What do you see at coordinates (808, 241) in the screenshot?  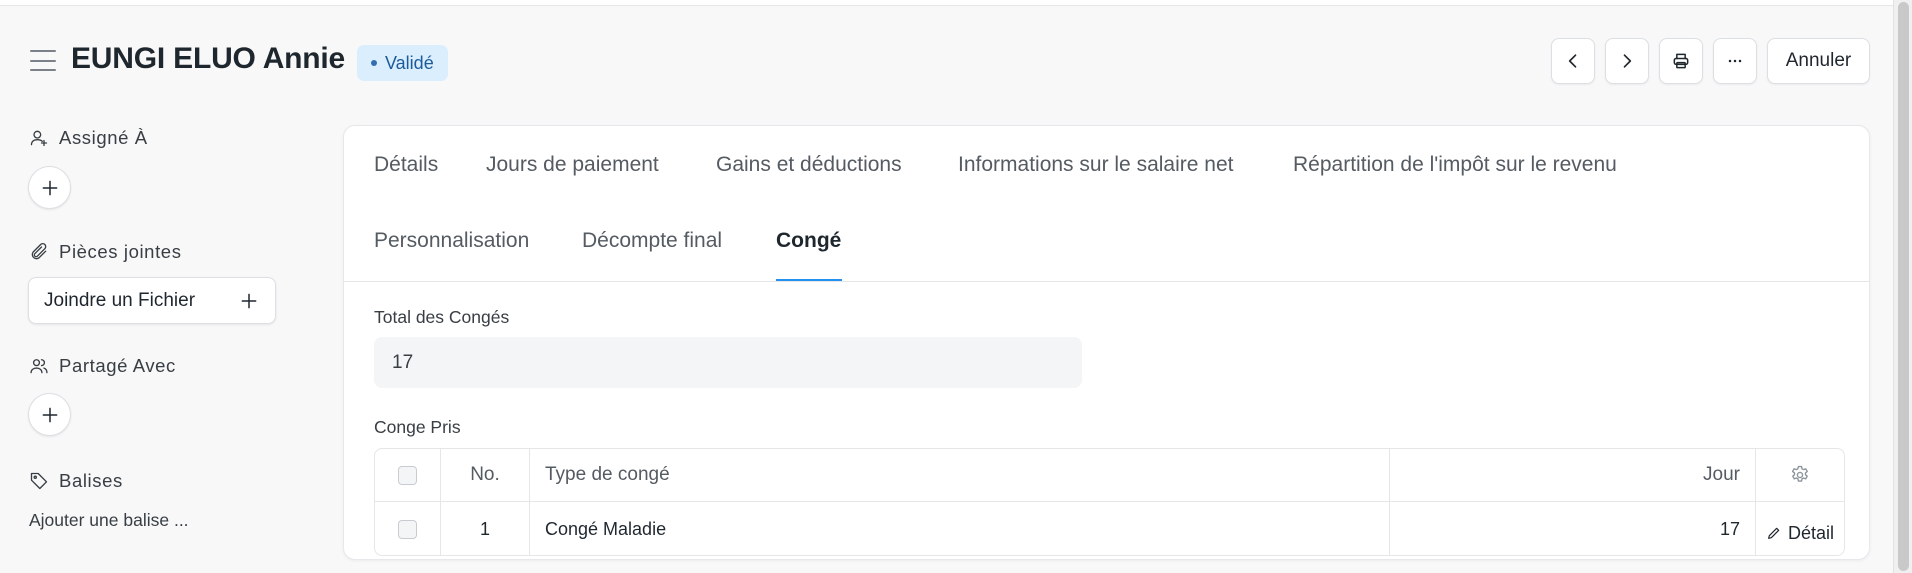 I see `tab-leave: Congé` at bounding box center [808, 241].